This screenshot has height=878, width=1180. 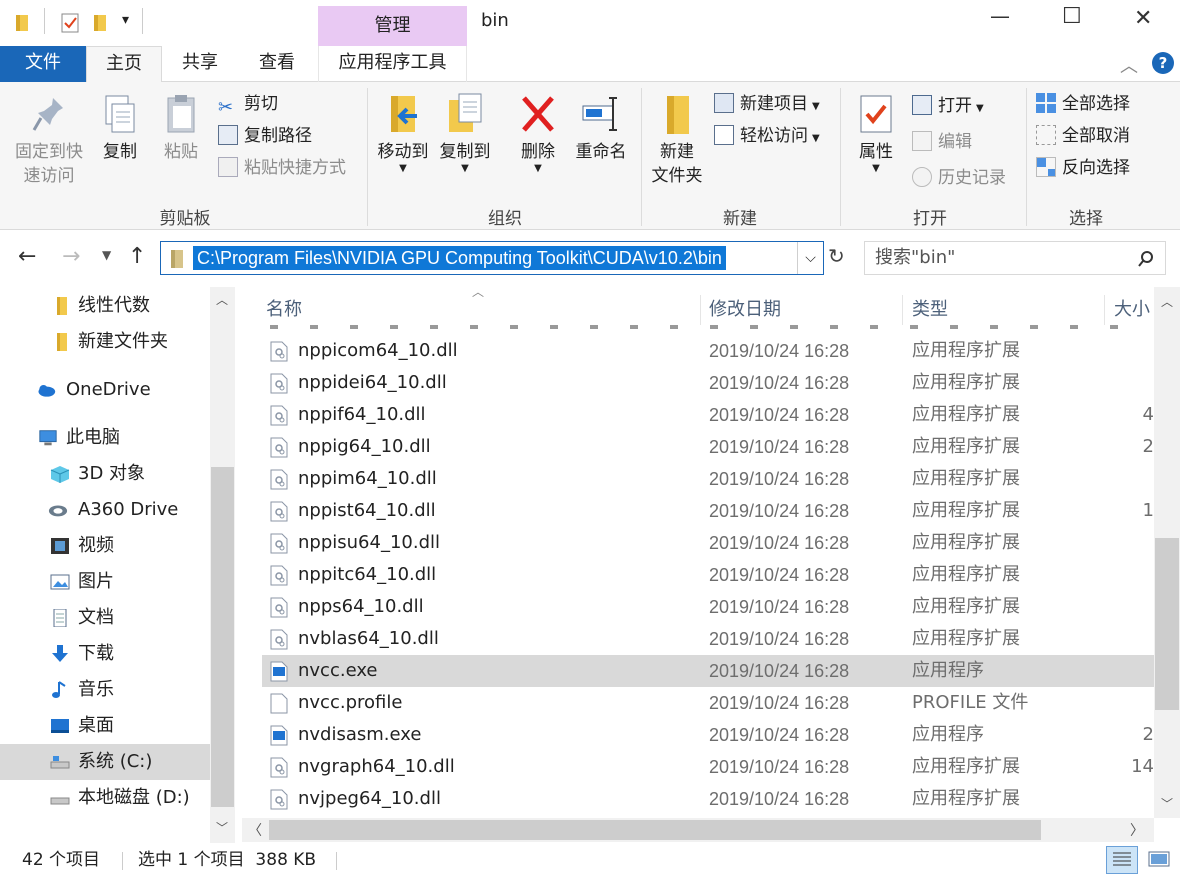 I want to click on table-row: nvblas64_10.dll 2019/10/24 16:28 应用程序扩展, so click(x=708, y=639).